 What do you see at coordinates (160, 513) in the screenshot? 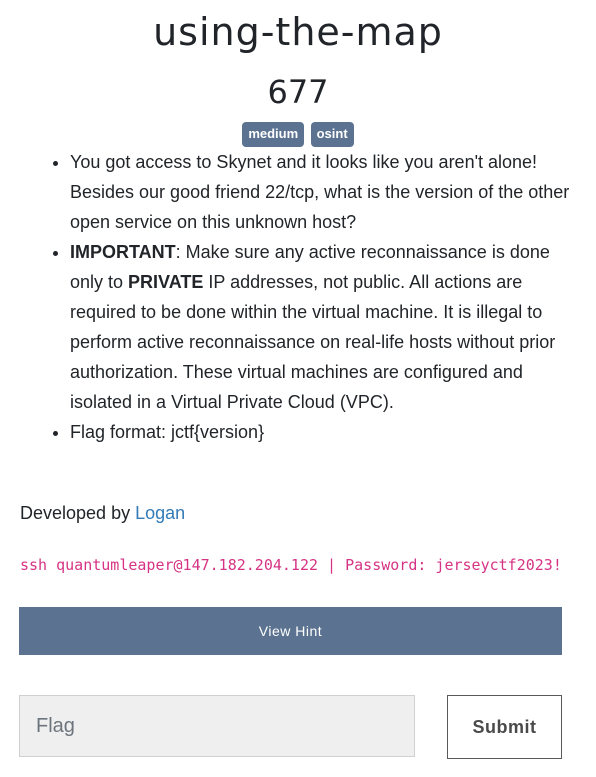
I see `developer-link: Logan` at bounding box center [160, 513].